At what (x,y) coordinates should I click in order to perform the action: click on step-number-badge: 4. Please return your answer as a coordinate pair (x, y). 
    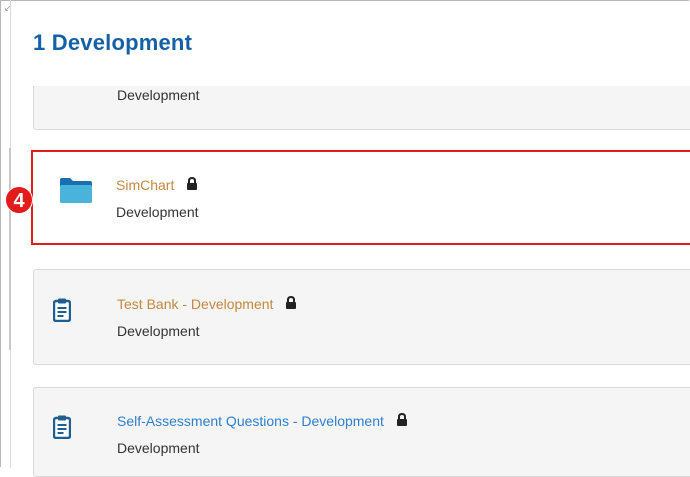
    Looking at the image, I should click on (19, 200).